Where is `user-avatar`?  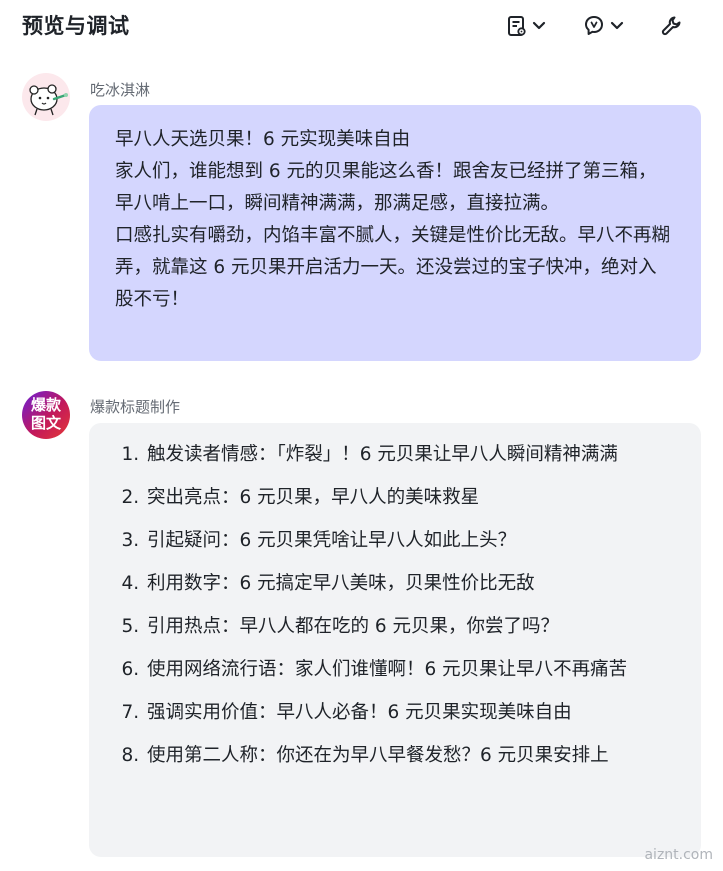 user-avatar is located at coordinates (46, 97).